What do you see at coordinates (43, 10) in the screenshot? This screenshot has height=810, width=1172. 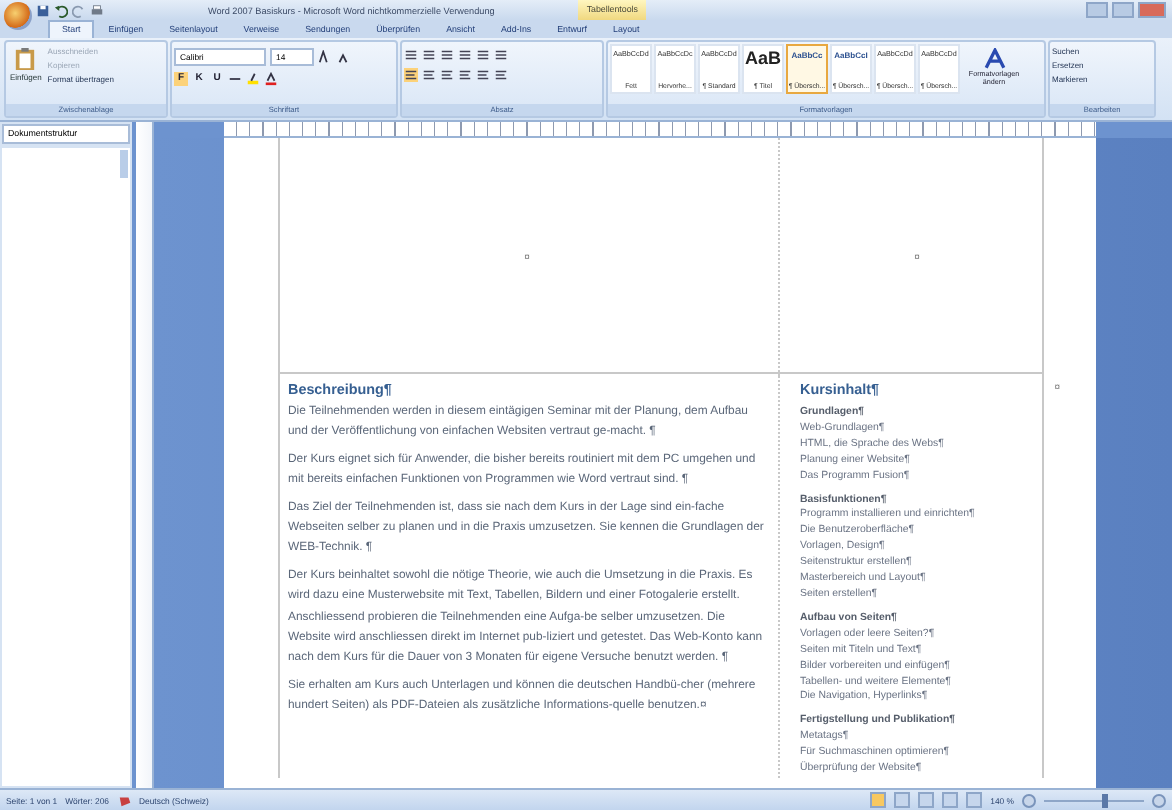 I see `save-icon` at bounding box center [43, 10].